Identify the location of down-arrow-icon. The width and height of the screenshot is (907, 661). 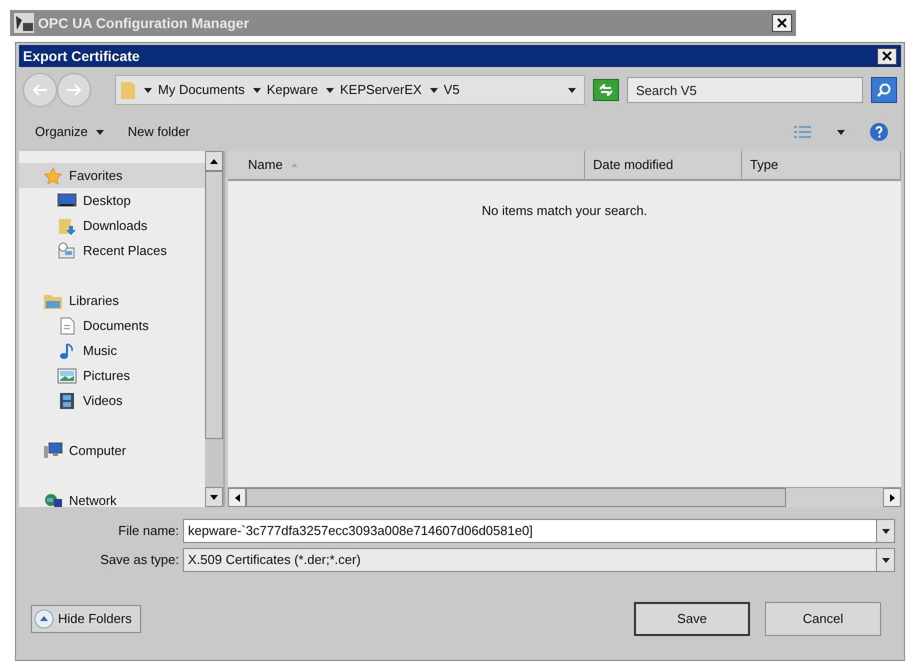
(214, 497).